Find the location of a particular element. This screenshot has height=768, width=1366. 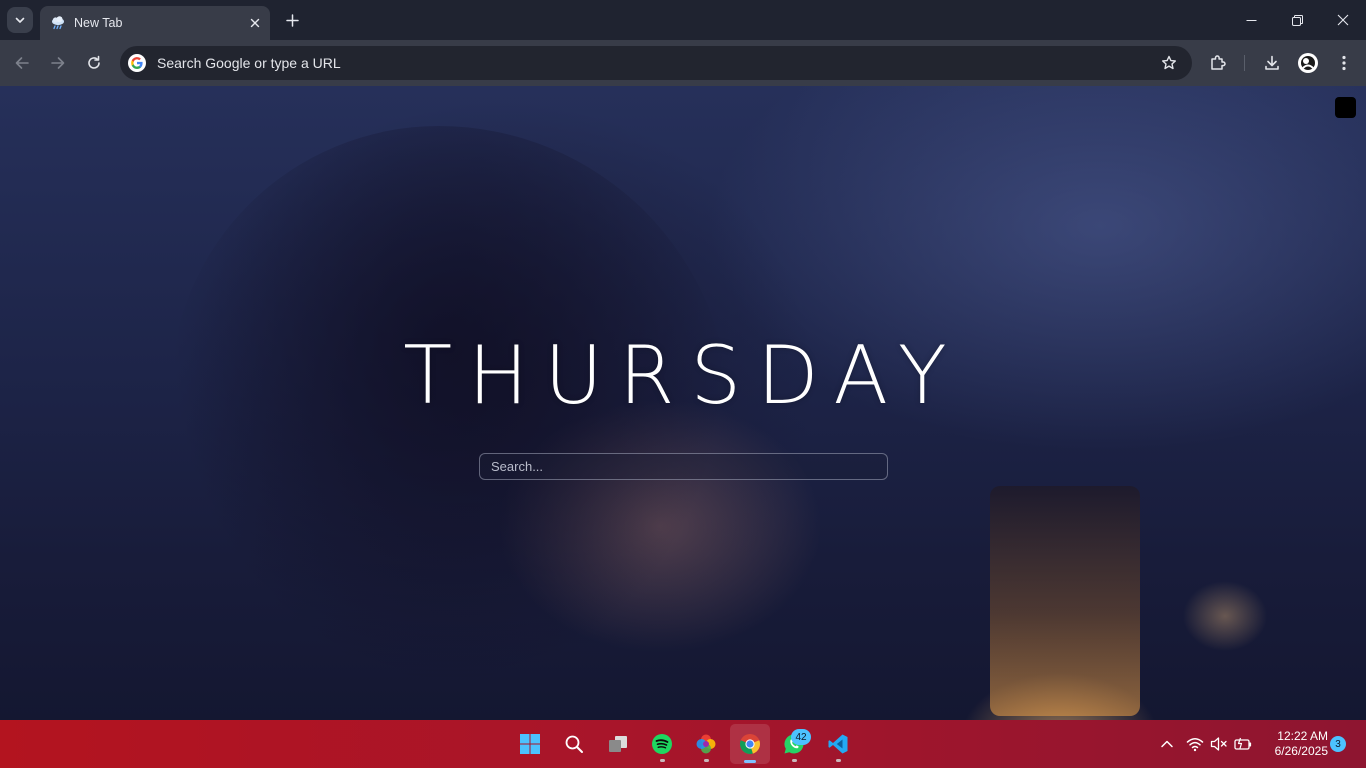

day-title: THURSDAY is located at coordinates (683, 375).